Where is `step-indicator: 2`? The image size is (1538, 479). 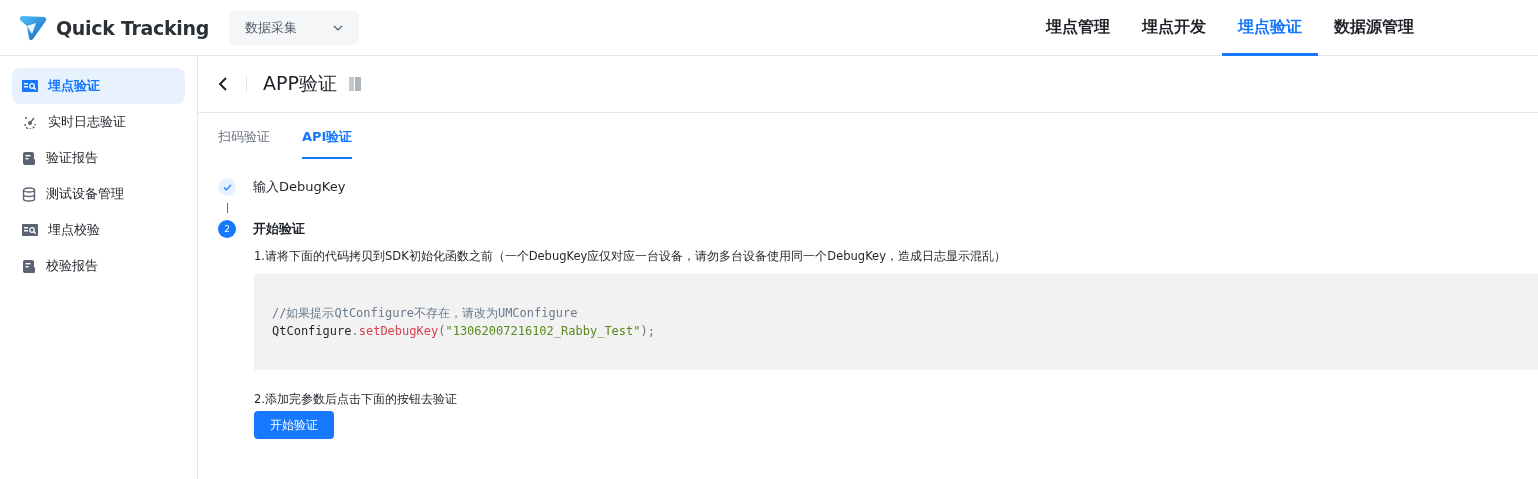 step-indicator: 2 is located at coordinates (227, 229).